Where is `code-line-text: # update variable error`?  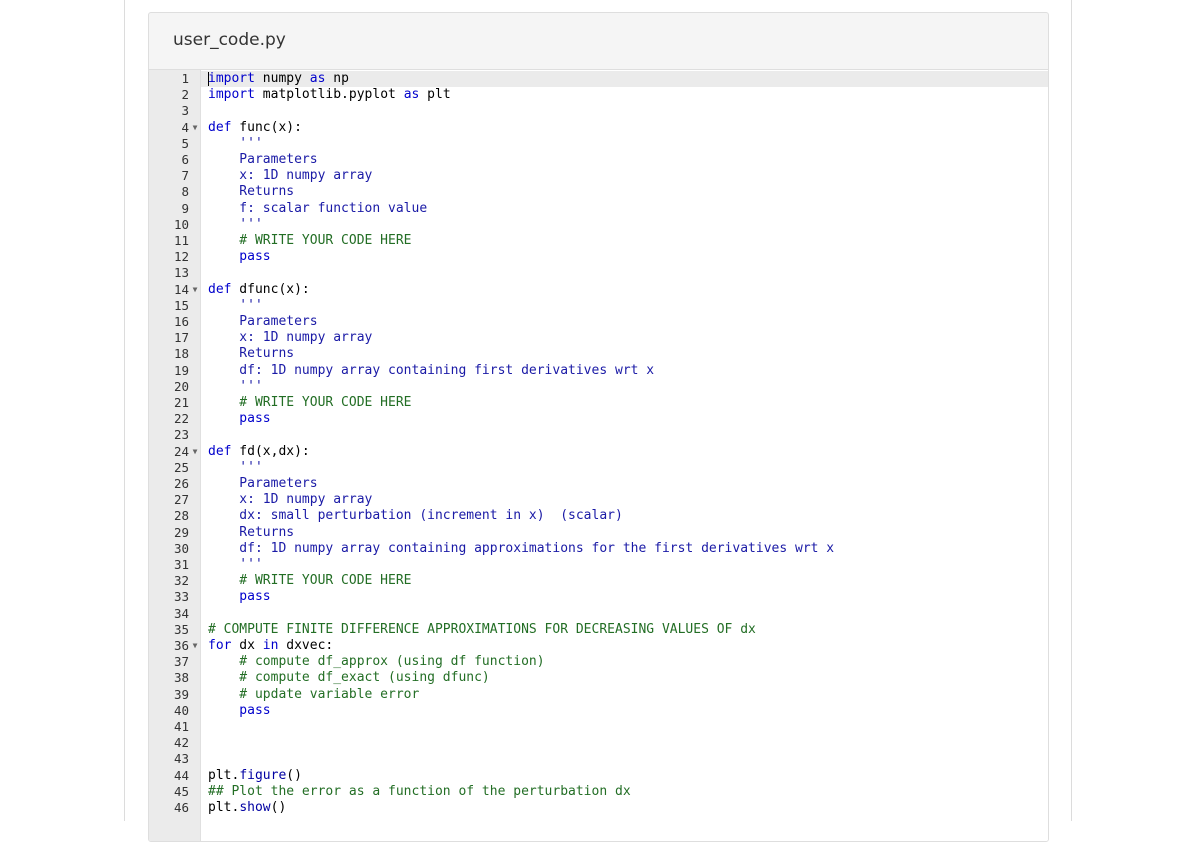
code-line-text: # update variable error is located at coordinates (313, 695).